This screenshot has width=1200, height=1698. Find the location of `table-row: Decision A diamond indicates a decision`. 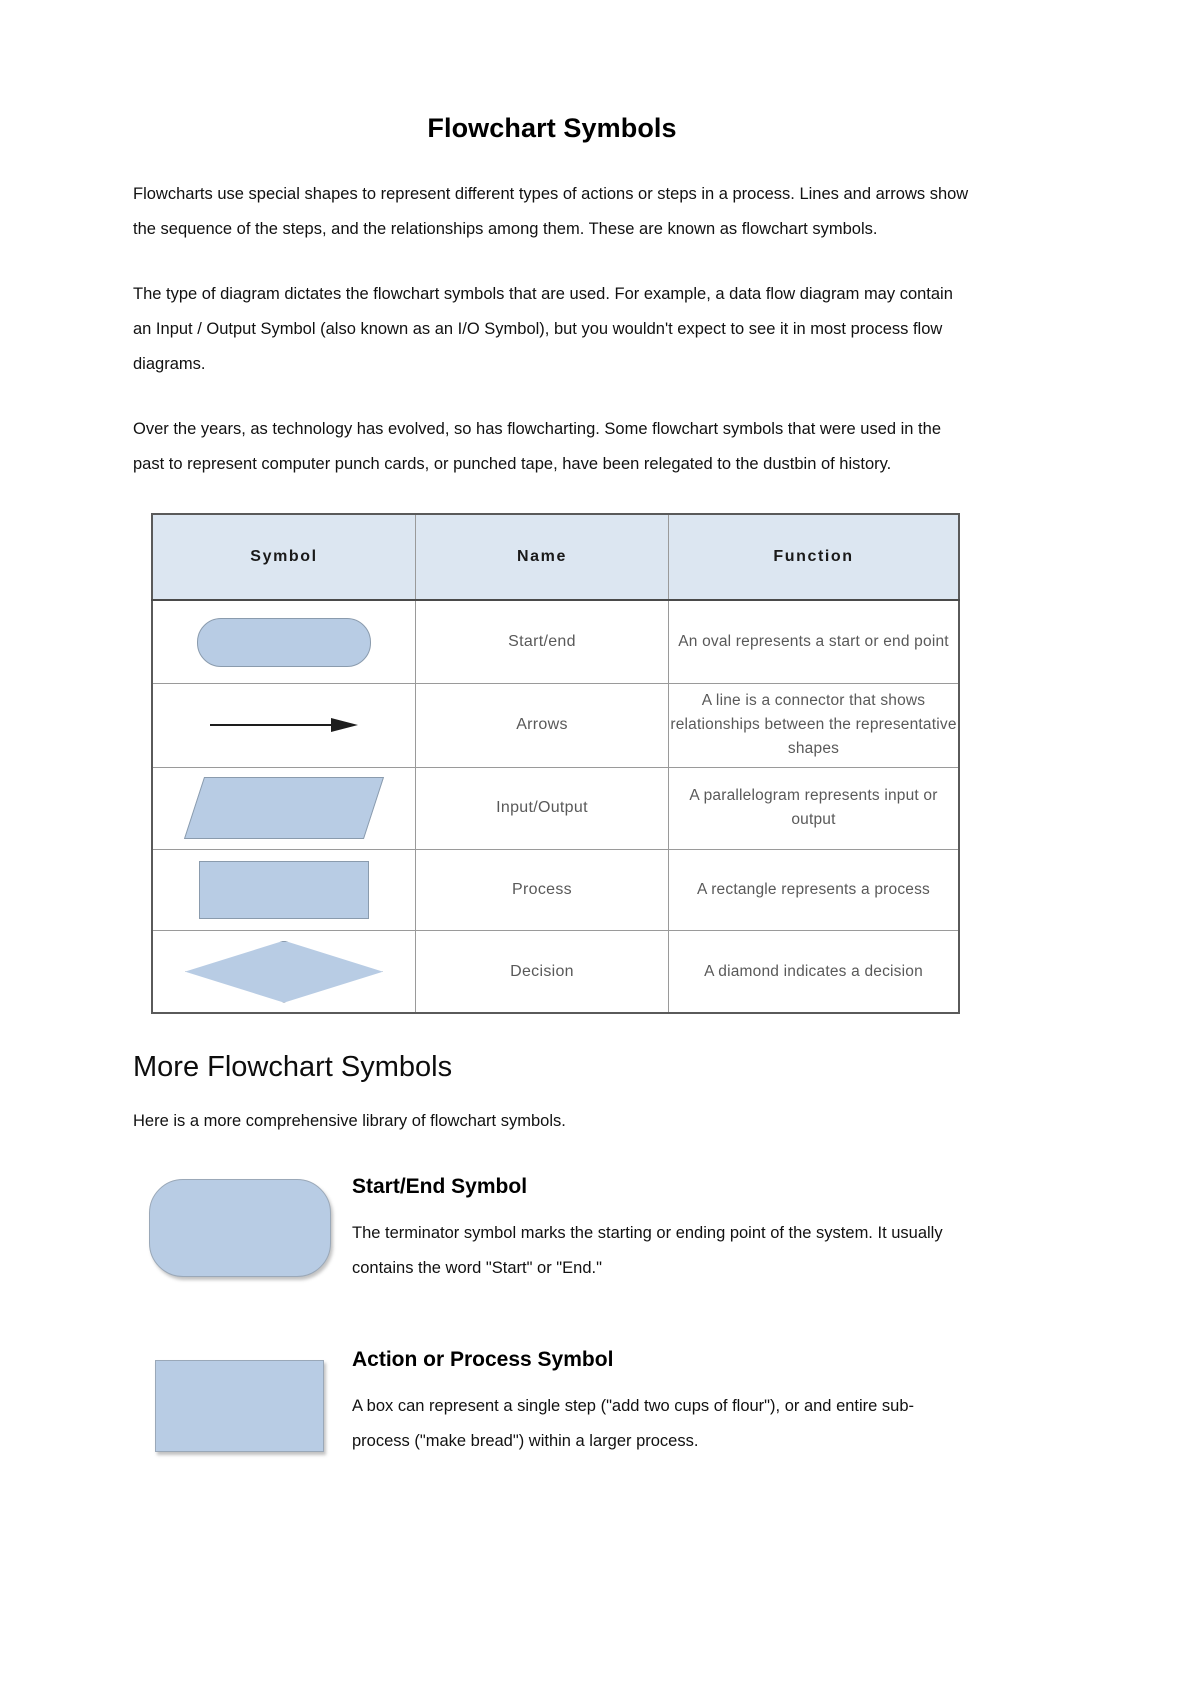

table-row: Decision A diamond indicates a decision is located at coordinates (555, 972).